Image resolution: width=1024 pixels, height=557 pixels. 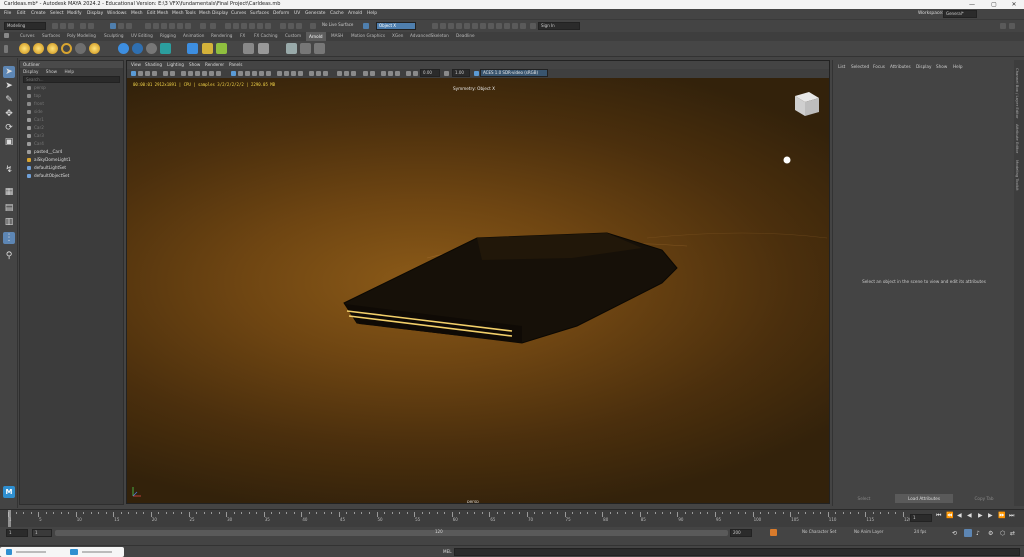 What do you see at coordinates (807, 104) in the screenshot?
I see `view-cube` at bounding box center [807, 104].